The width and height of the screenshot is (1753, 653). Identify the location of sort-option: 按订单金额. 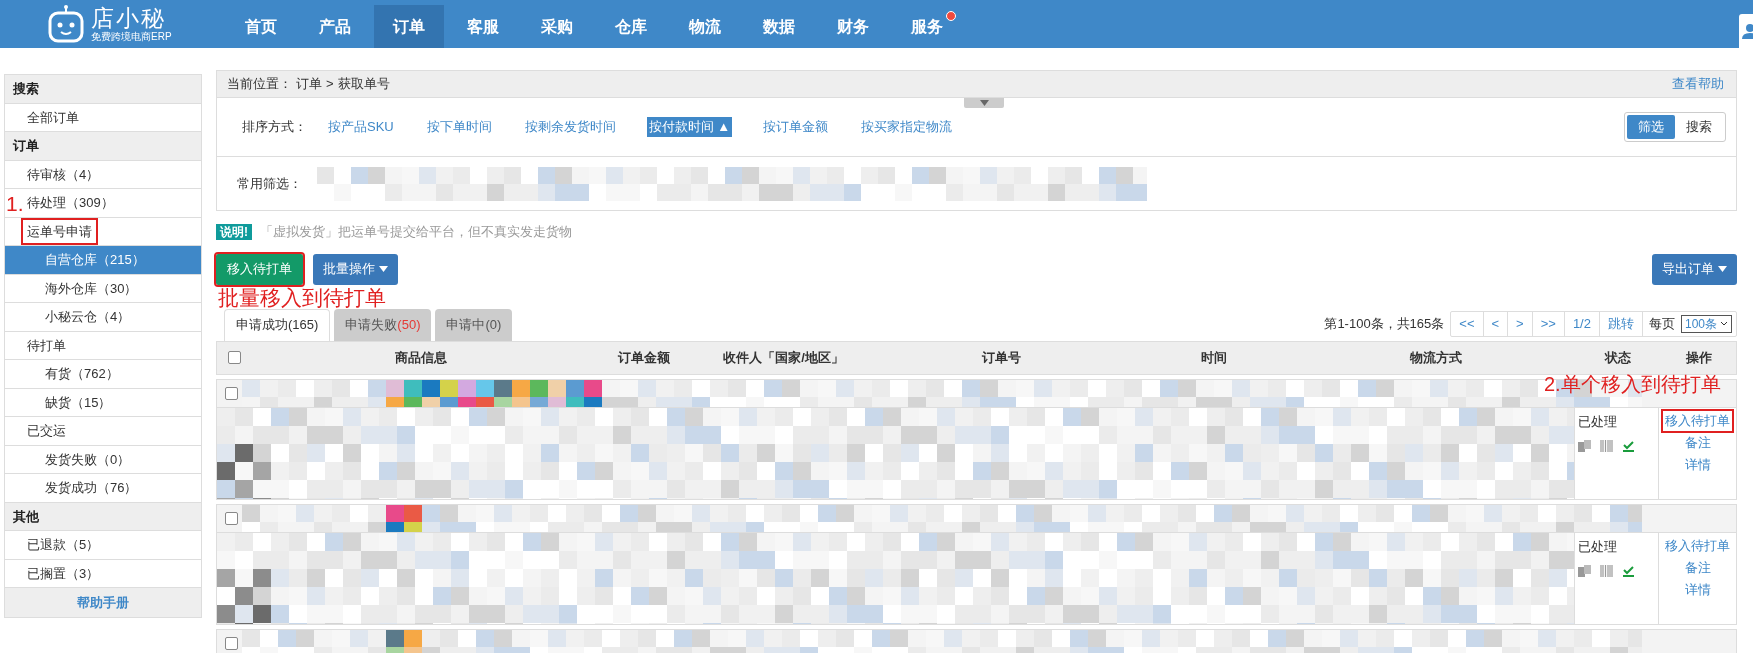
(796, 127).